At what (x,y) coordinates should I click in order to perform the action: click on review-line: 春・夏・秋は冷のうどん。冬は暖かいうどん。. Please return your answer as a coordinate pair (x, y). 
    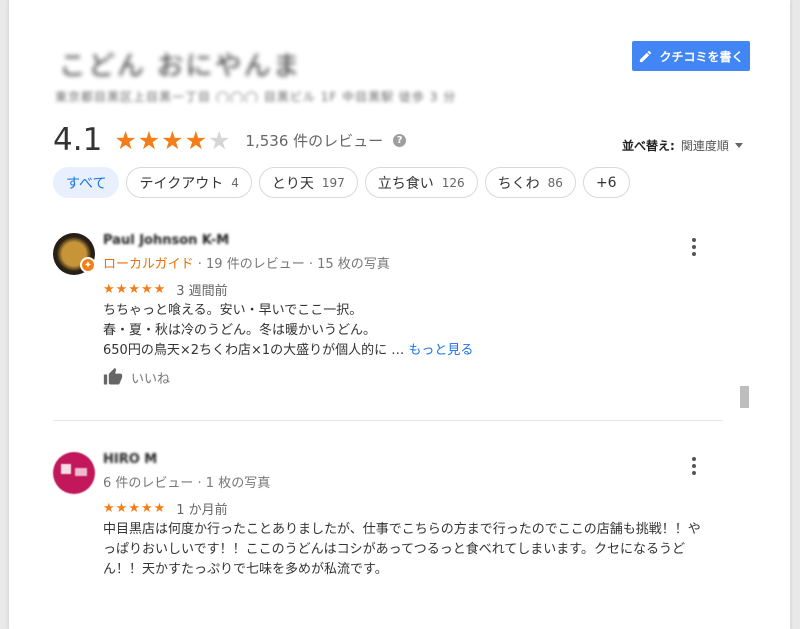
    Looking at the image, I should click on (240, 330).